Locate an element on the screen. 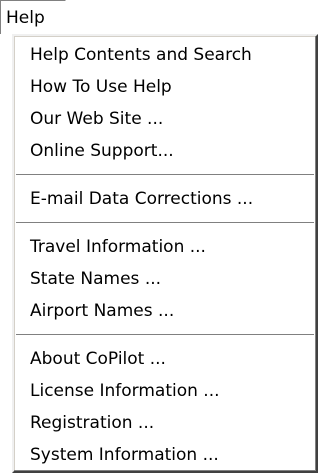 The width and height of the screenshot is (320, 473). menu-help: Help is located at coordinates (33, 17).